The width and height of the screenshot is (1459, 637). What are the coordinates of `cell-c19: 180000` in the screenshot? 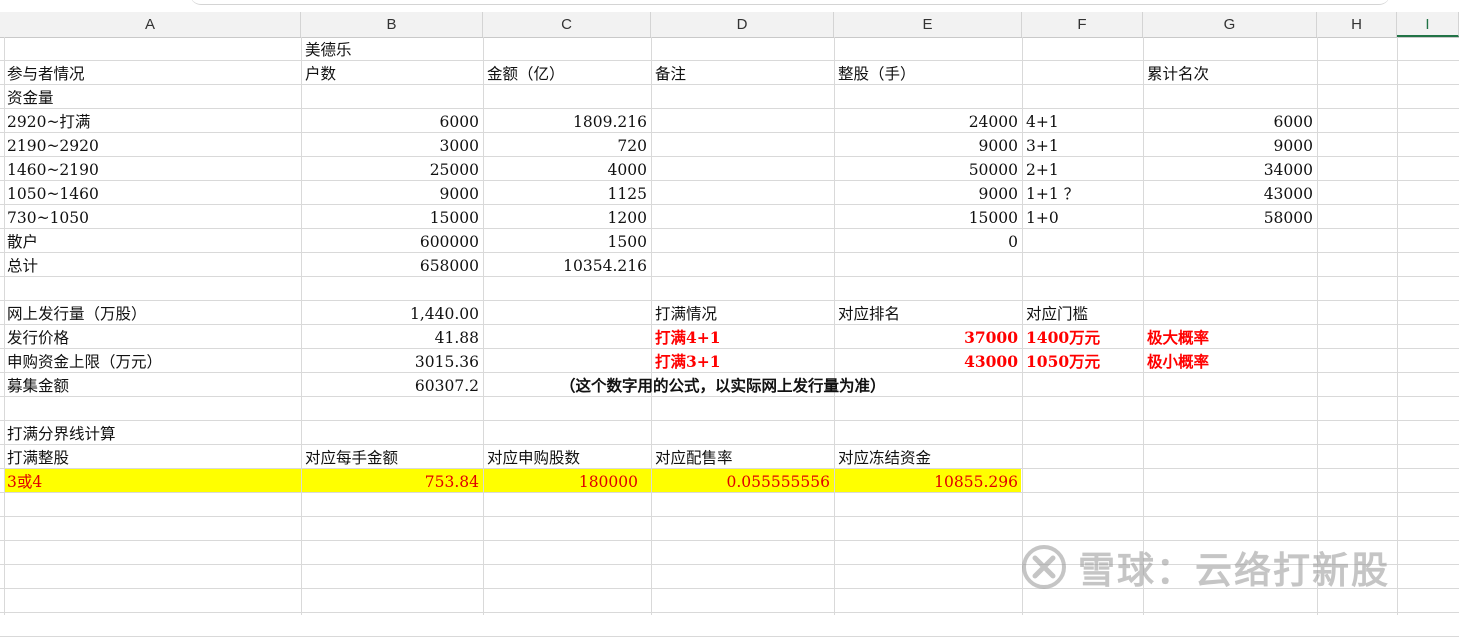 It's located at (560, 481).